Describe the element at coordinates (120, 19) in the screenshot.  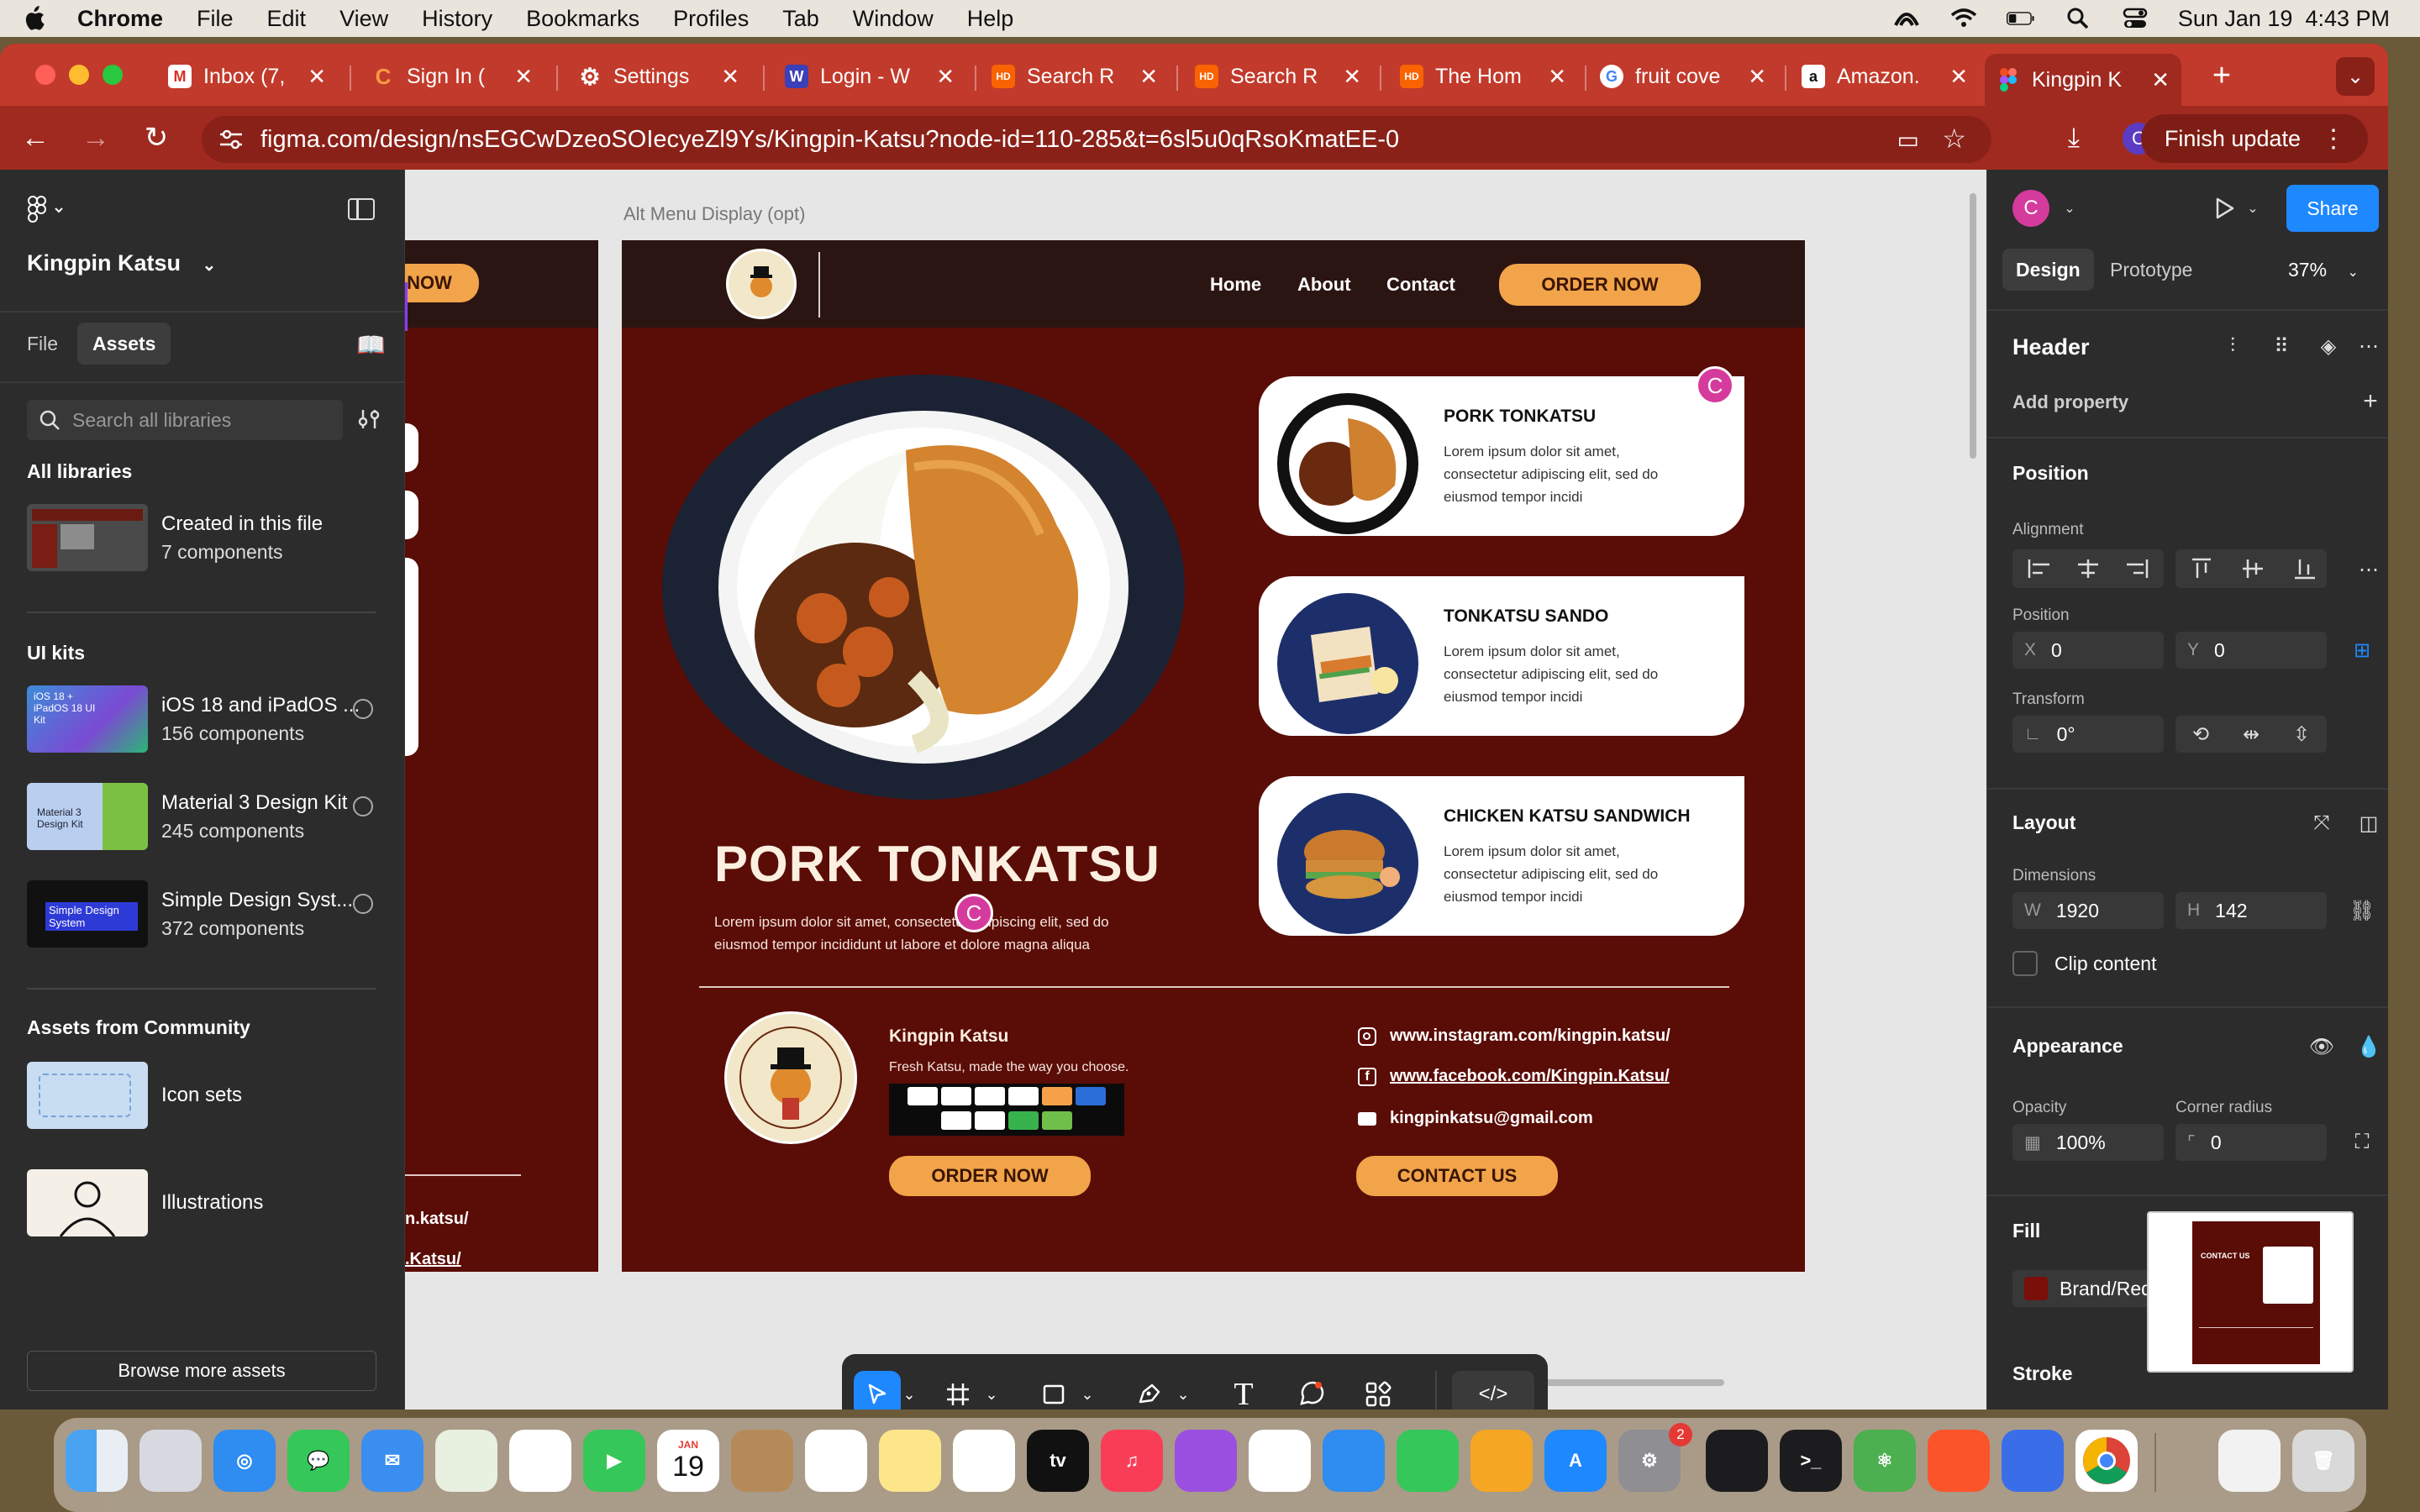
I see `menu-app-name: Chrome` at that location.